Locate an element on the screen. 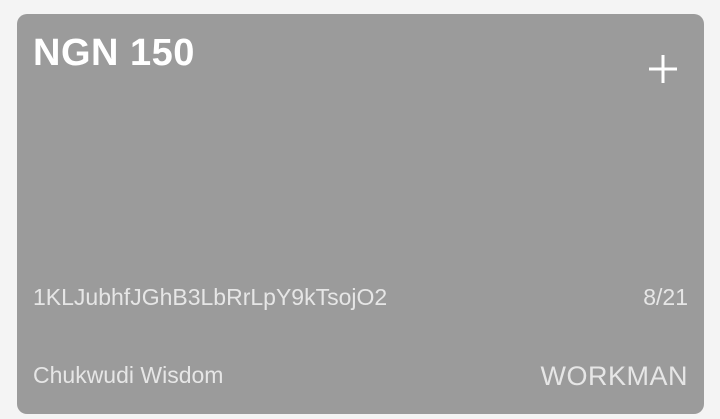  card-role: WORKMAN is located at coordinates (614, 376).